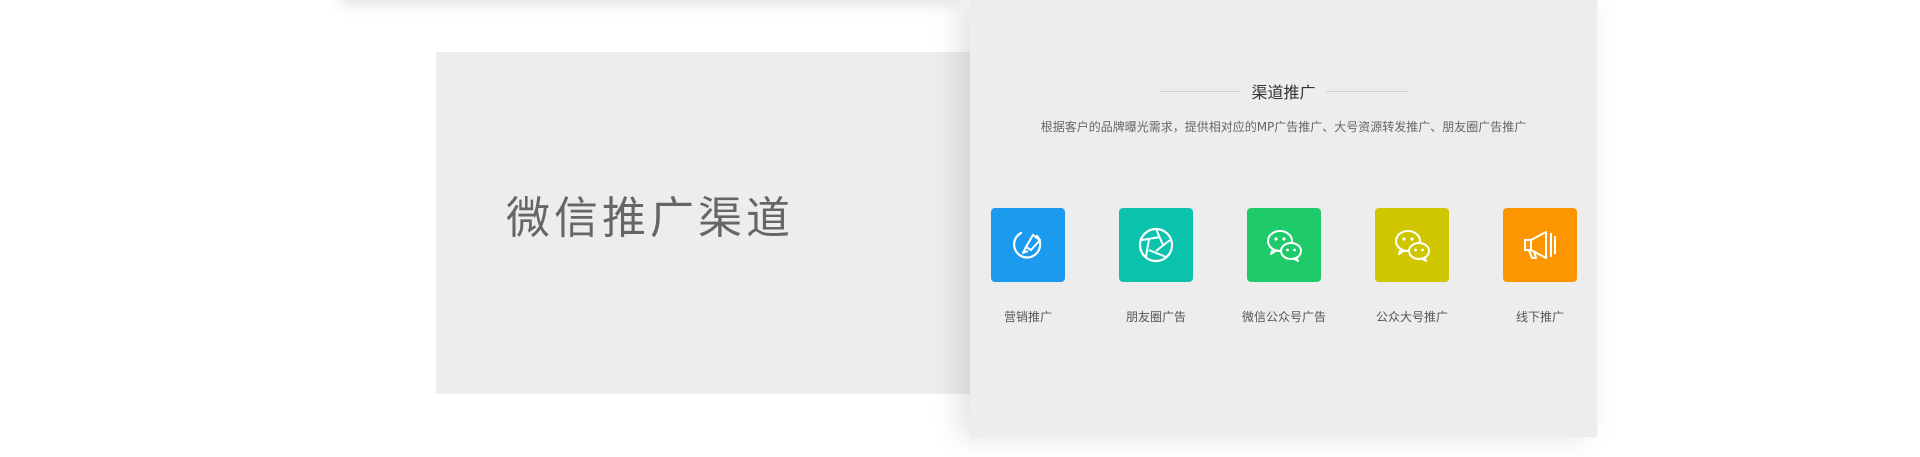  I want to click on channel-label: 公众大号推广, so click(1411, 317).